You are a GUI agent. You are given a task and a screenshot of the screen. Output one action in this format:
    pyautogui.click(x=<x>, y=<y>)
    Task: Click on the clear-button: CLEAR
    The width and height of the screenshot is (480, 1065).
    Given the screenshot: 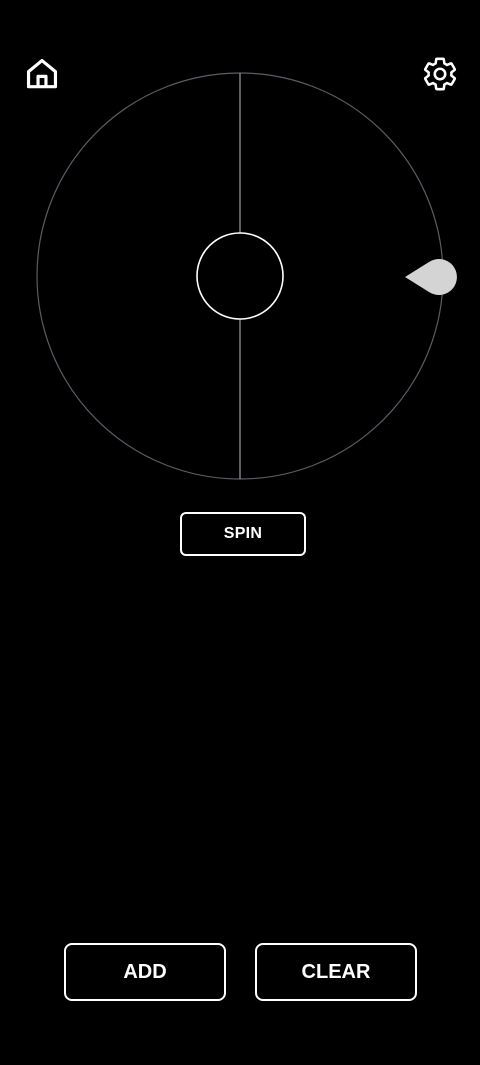 What is the action you would take?
    pyautogui.click(x=336, y=972)
    